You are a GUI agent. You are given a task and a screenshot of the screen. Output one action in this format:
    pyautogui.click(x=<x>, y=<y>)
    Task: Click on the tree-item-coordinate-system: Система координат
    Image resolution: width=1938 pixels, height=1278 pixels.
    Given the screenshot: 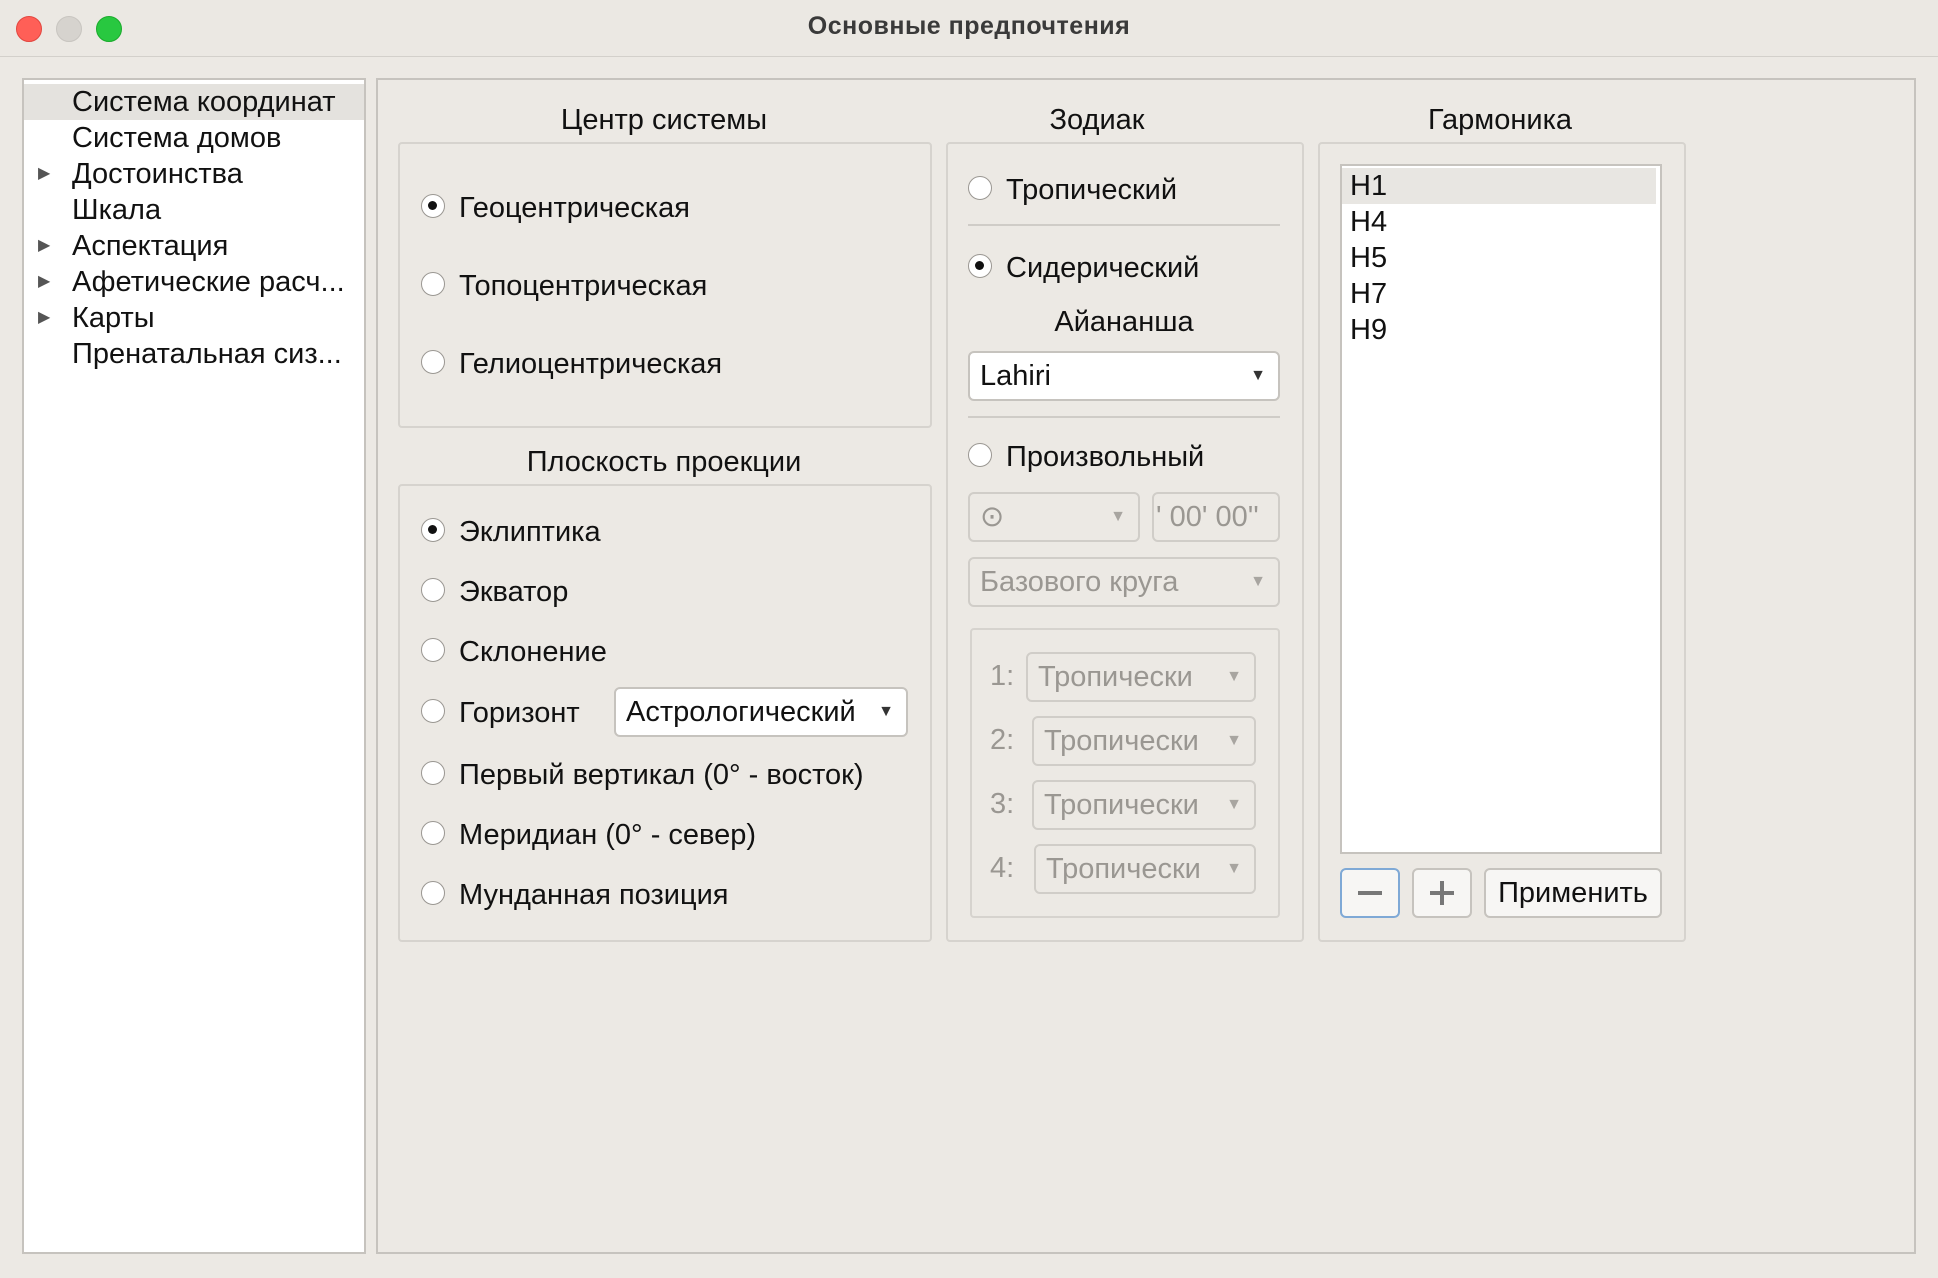 What is the action you would take?
    pyautogui.click(x=194, y=102)
    